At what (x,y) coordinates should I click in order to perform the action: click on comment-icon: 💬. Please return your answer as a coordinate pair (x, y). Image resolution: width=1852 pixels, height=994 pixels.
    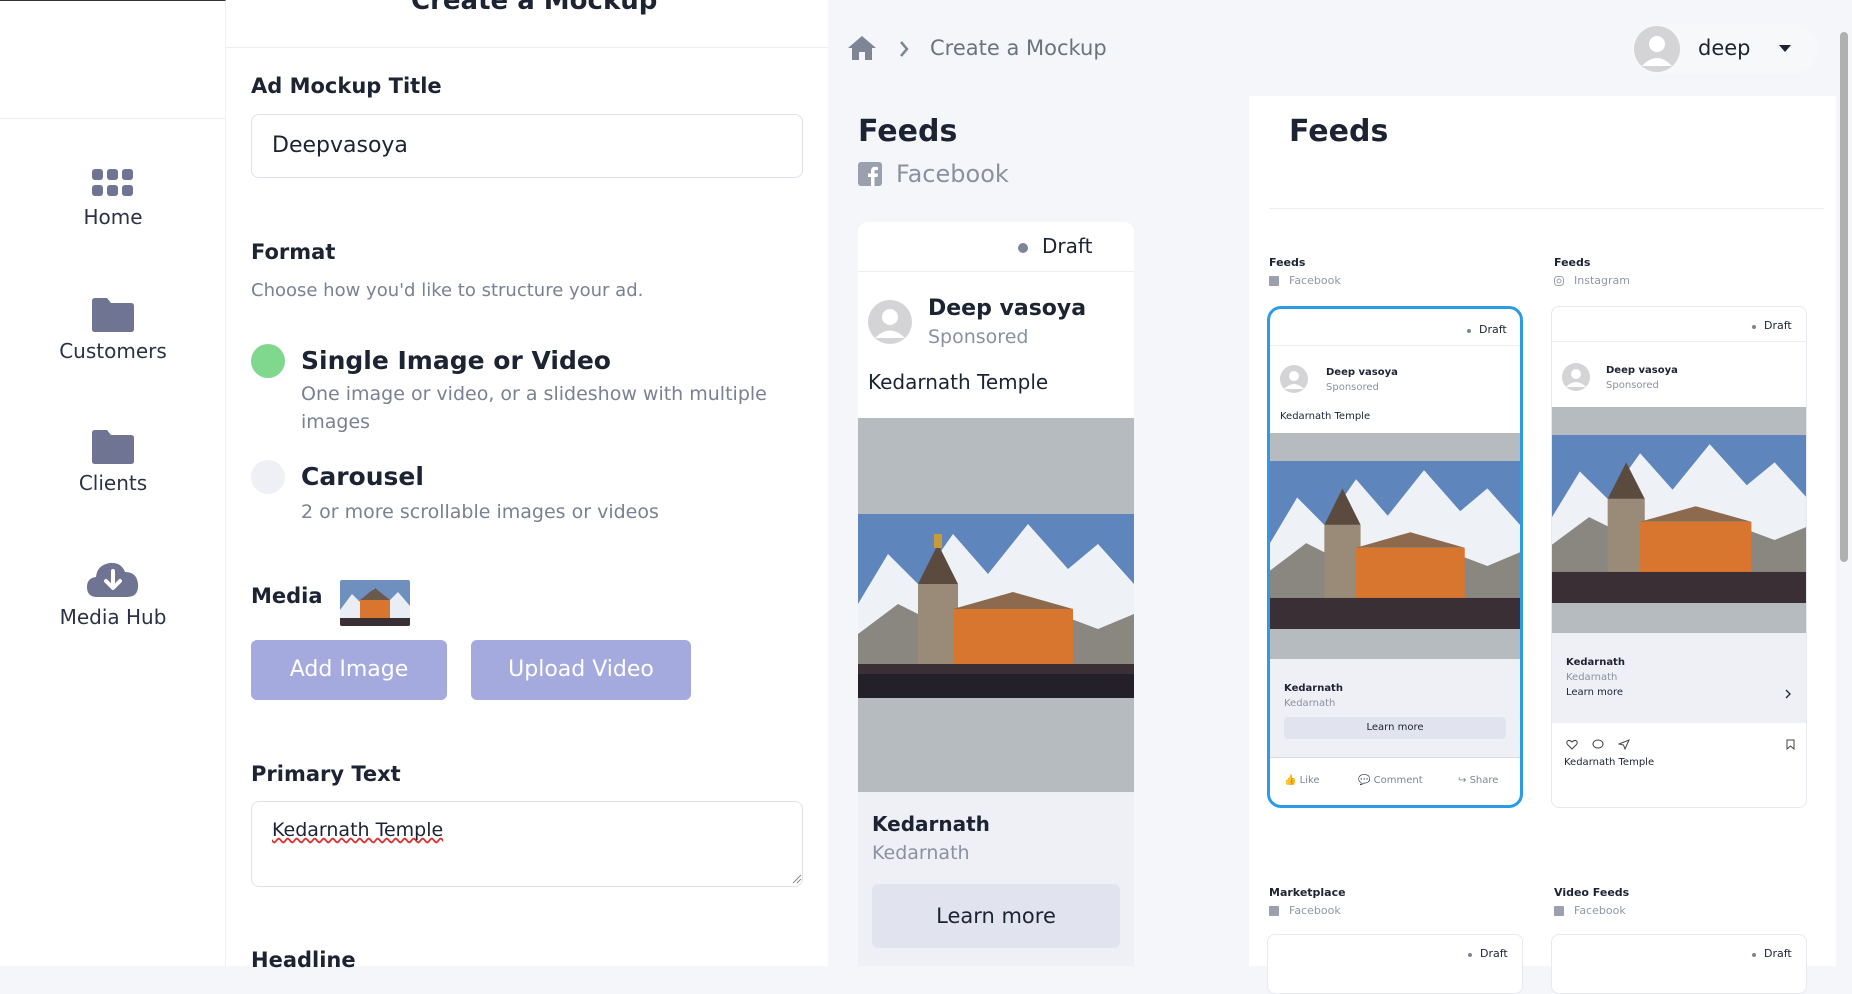
    Looking at the image, I should click on (1364, 780).